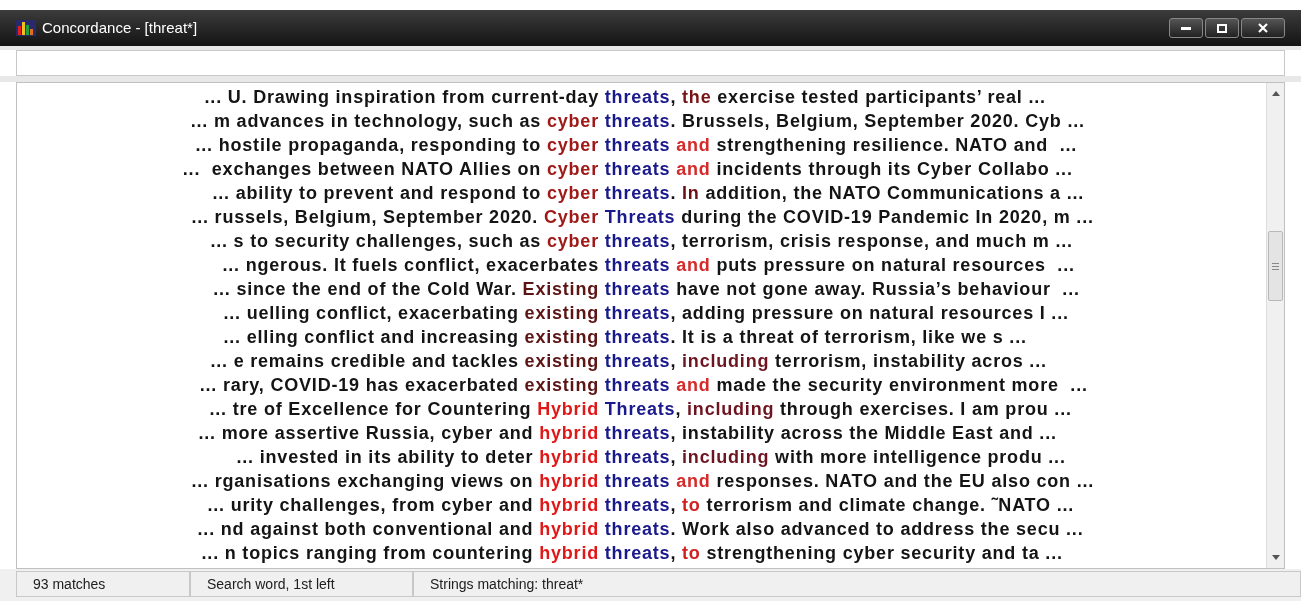 This screenshot has height=601, width=1301. I want to click on minimize-icon, so click(1186, 28).